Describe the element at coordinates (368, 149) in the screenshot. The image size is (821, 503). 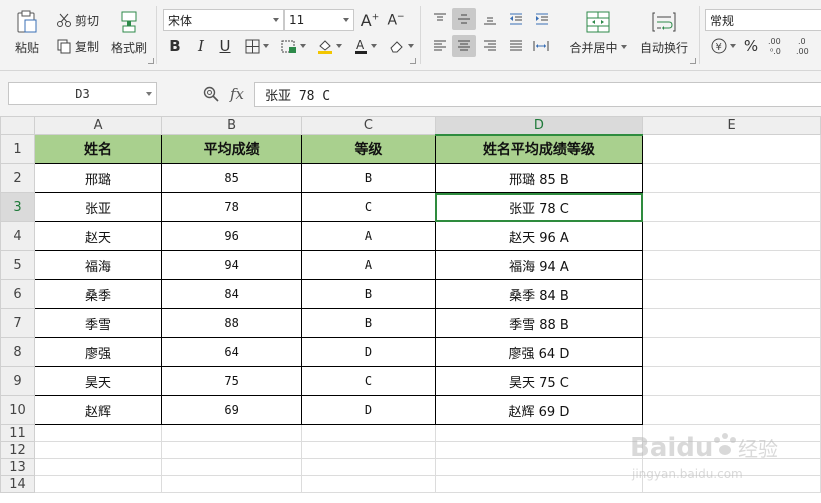
I see `cell-c1: 等级` at that location.